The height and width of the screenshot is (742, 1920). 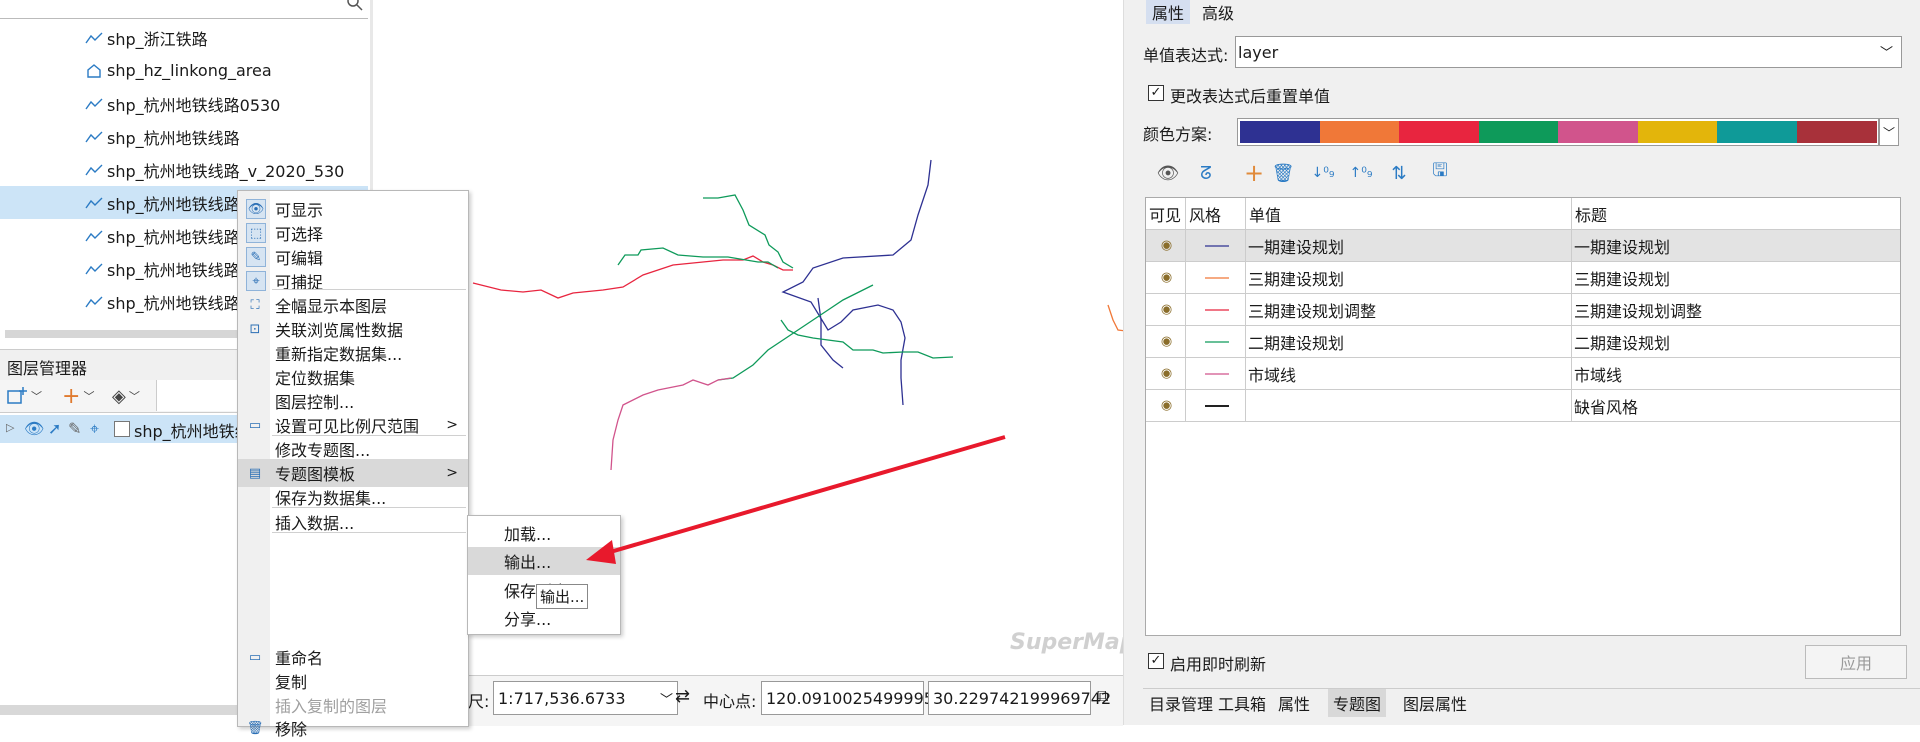 What do you see at coordinates (1166, 214) in the screenshot?
I see `header-visible: 可见` at bounding box center [1166, 214].